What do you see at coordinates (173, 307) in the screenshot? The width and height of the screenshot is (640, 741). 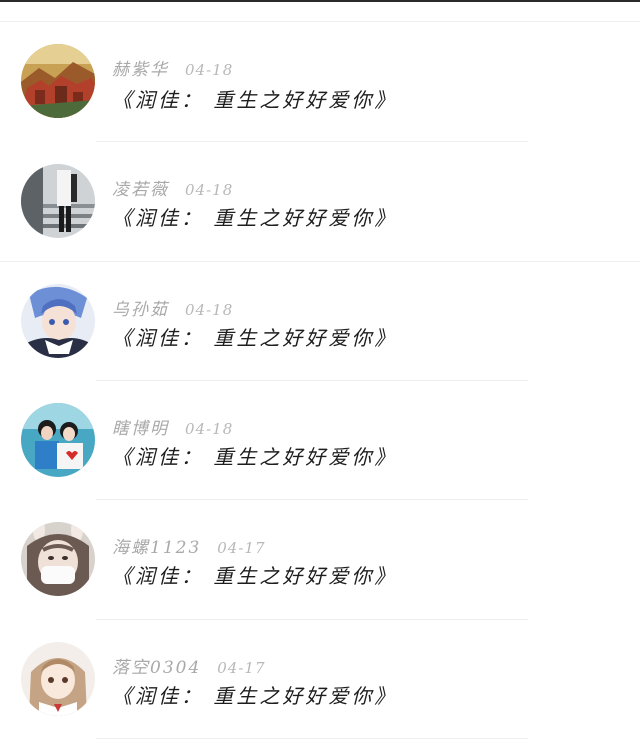 I see `comment-meta: 乌孙茹 04-18` at bounding box center [173, 307].